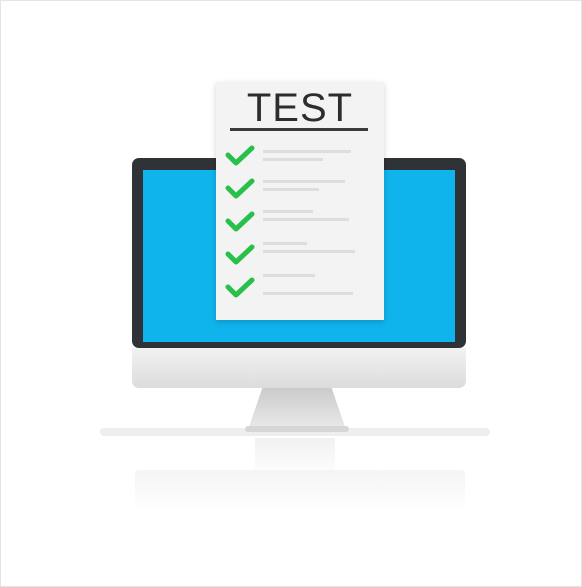 The width and height of the screenshot is (582, 587). What do you see at coordinates (300, 108) in the screenshot?
I see `document-title: TEST` at bounding box center [300, 108].